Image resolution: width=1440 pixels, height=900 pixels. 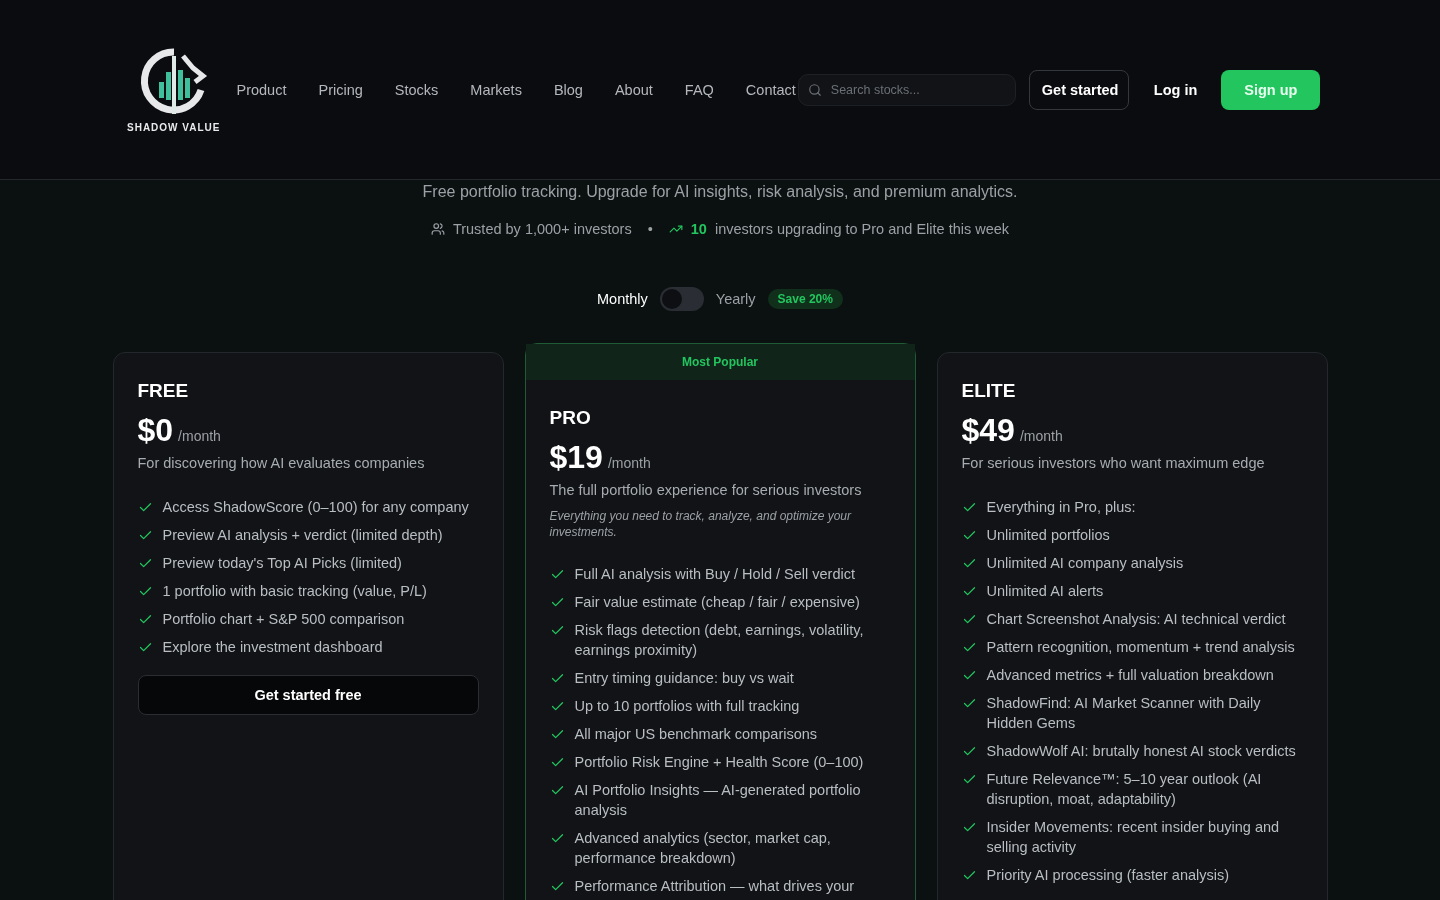 I want to click on plan-name: ELITE, so click(x=989, y=391).